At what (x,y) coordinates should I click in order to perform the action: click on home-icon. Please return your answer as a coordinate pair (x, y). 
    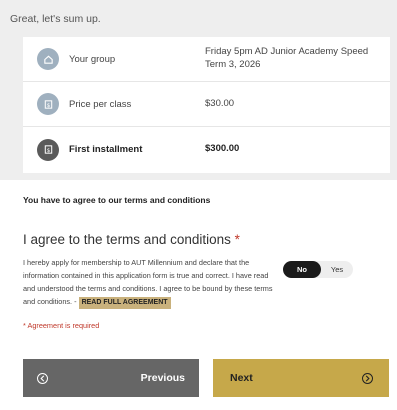
    Looking at the image, I should click on (48, 59).